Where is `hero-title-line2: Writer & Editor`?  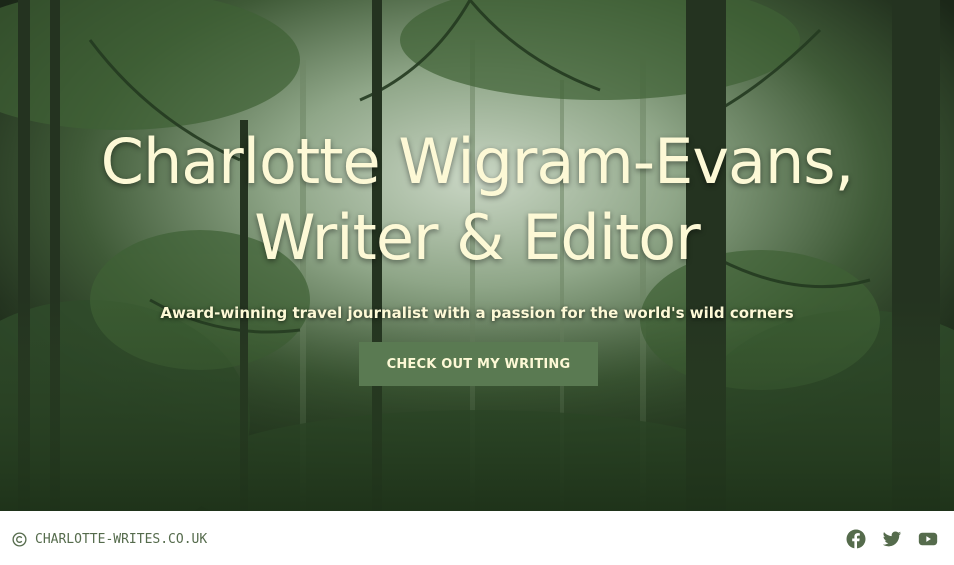
hero-title-line2: Writer & Editor is located at coordinates (477, 237).